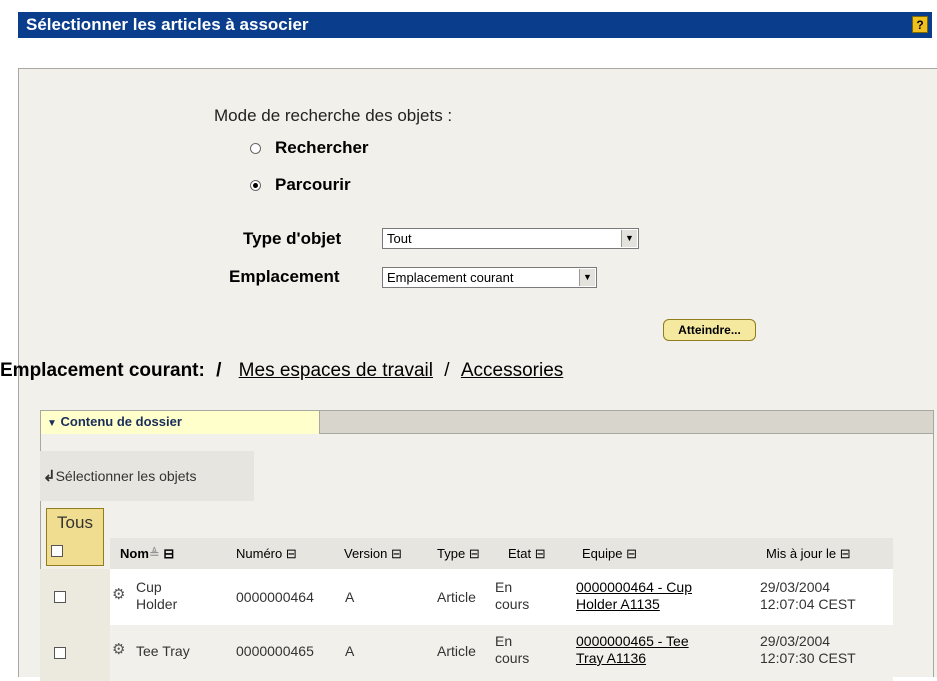  I want to click on row-name: Cup Holder, so click(156, 596).